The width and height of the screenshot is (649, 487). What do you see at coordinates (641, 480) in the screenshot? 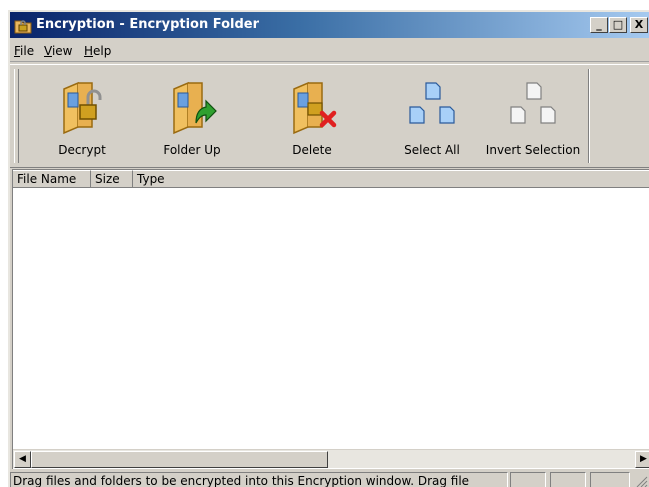
I see `resize-grip-icon` at bounding box center [641, 480].